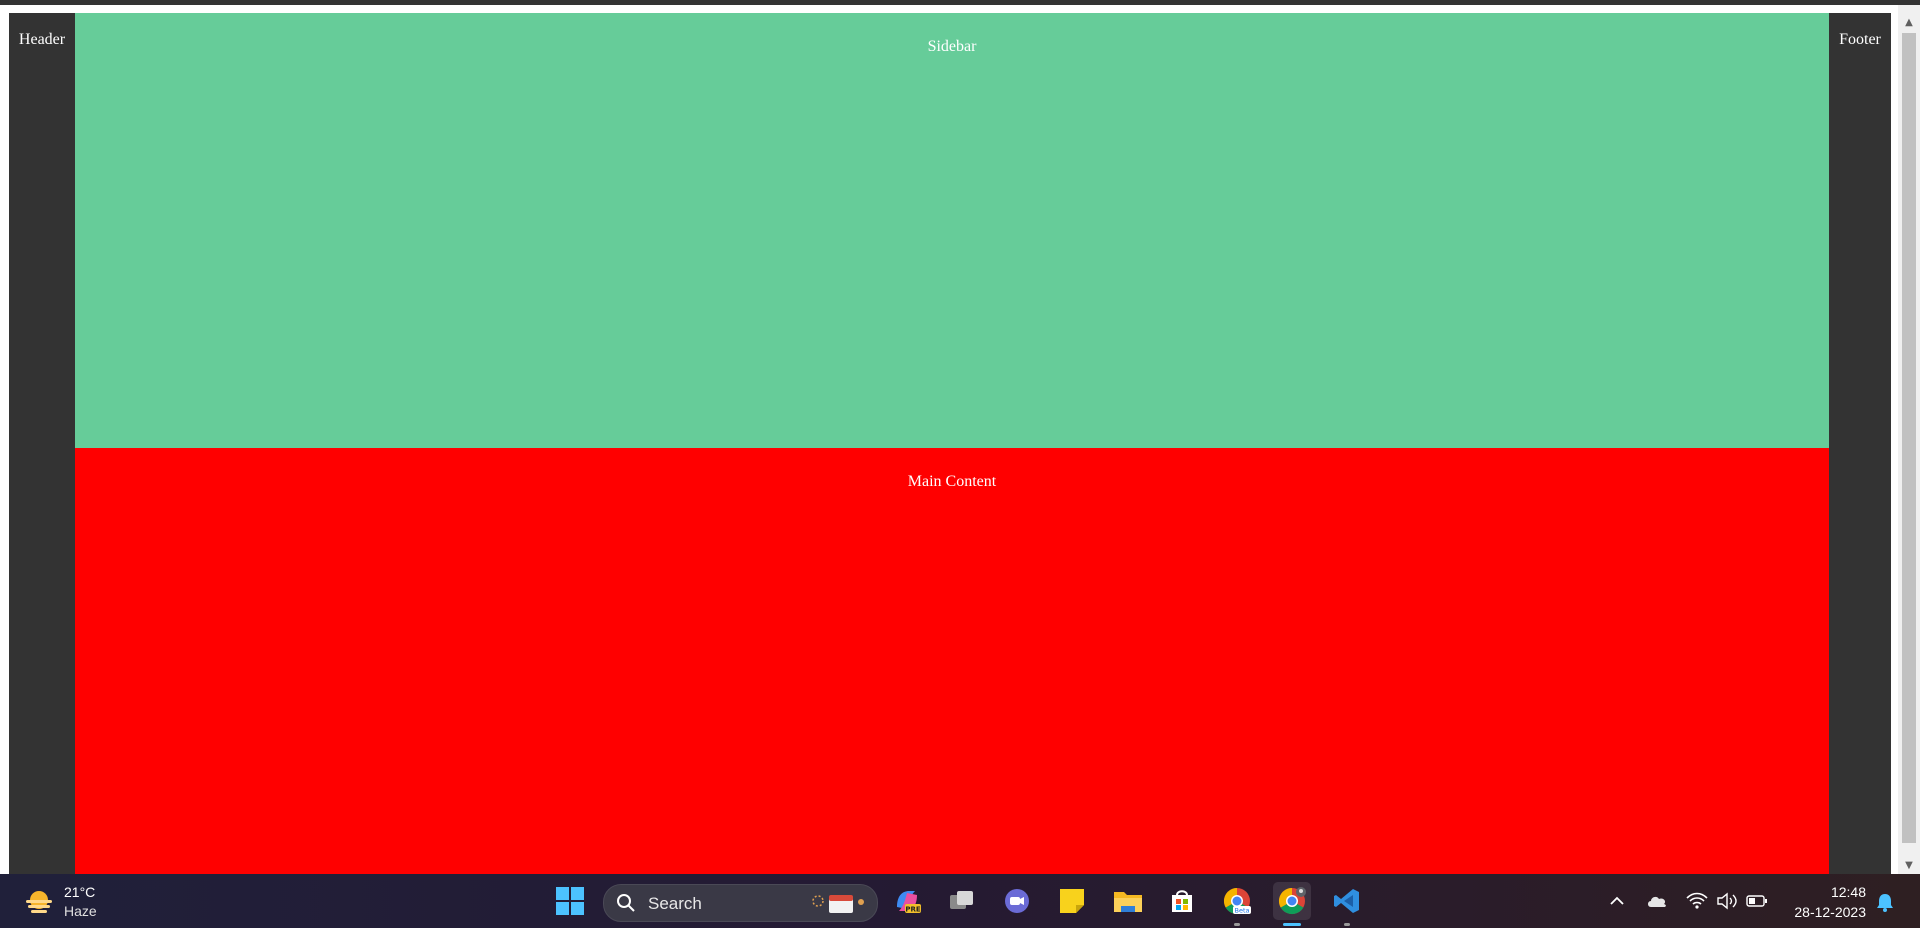 Image resolution: width=1920 pixels, height=928 pixels. I want to click on copilot-icon: PRE, so click(909, 902).